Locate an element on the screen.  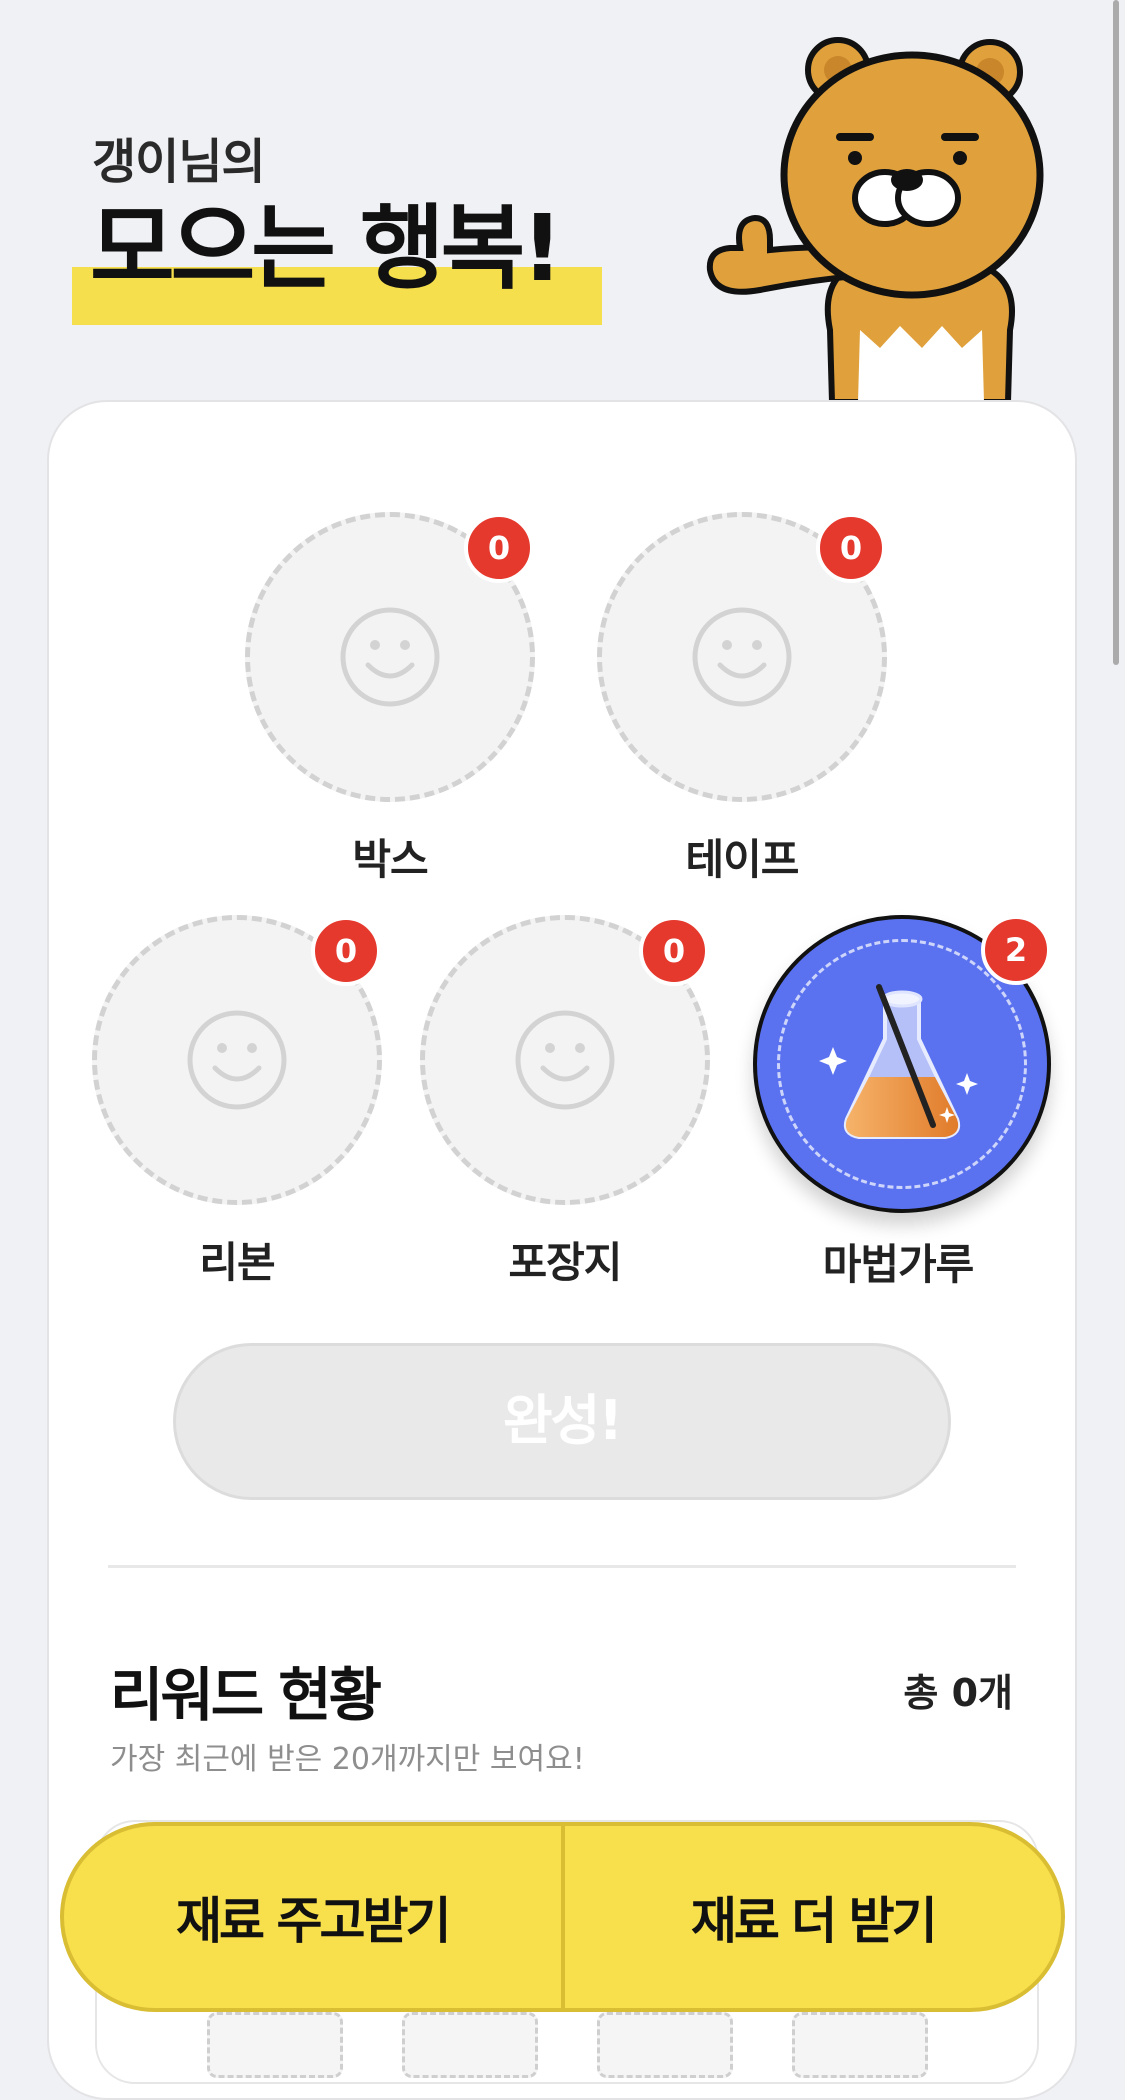
complete-button: 완성! is located at coordinates (562, 1421).